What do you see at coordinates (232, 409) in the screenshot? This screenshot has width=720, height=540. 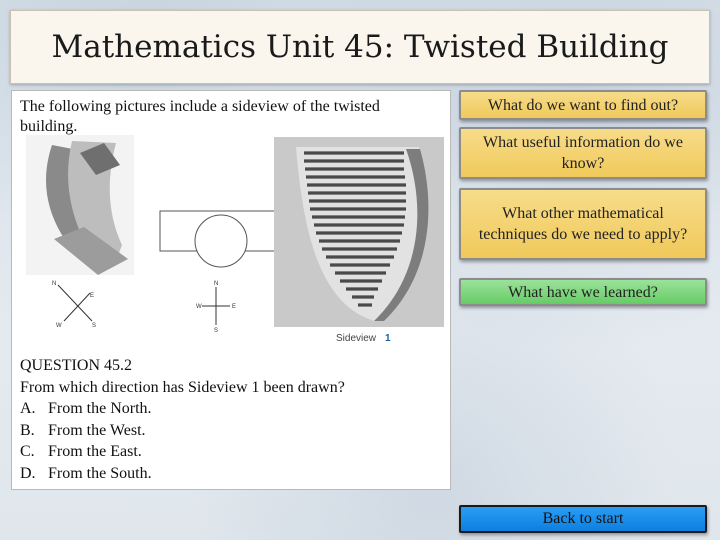 I see `option-a: A. From the North.` at bounding box center [232, 409].